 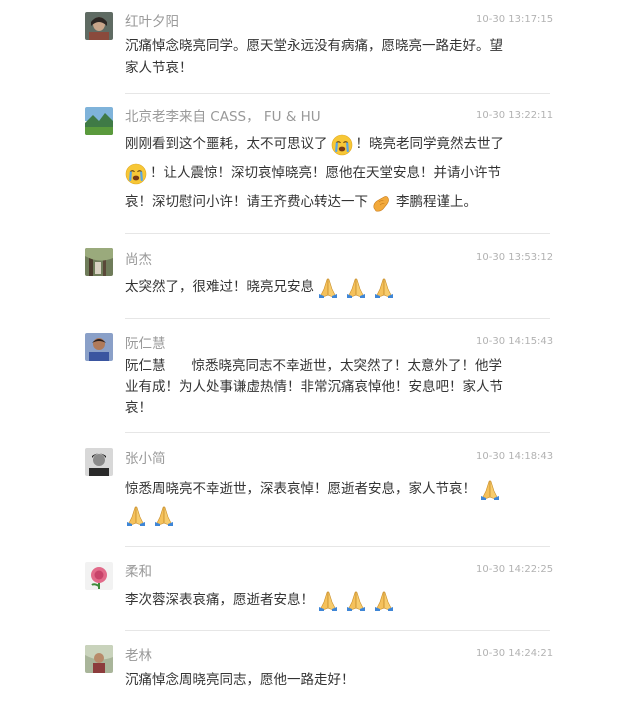 I want to click on comment-time: 10-30 13:22:11, so click(x=515, y=115).